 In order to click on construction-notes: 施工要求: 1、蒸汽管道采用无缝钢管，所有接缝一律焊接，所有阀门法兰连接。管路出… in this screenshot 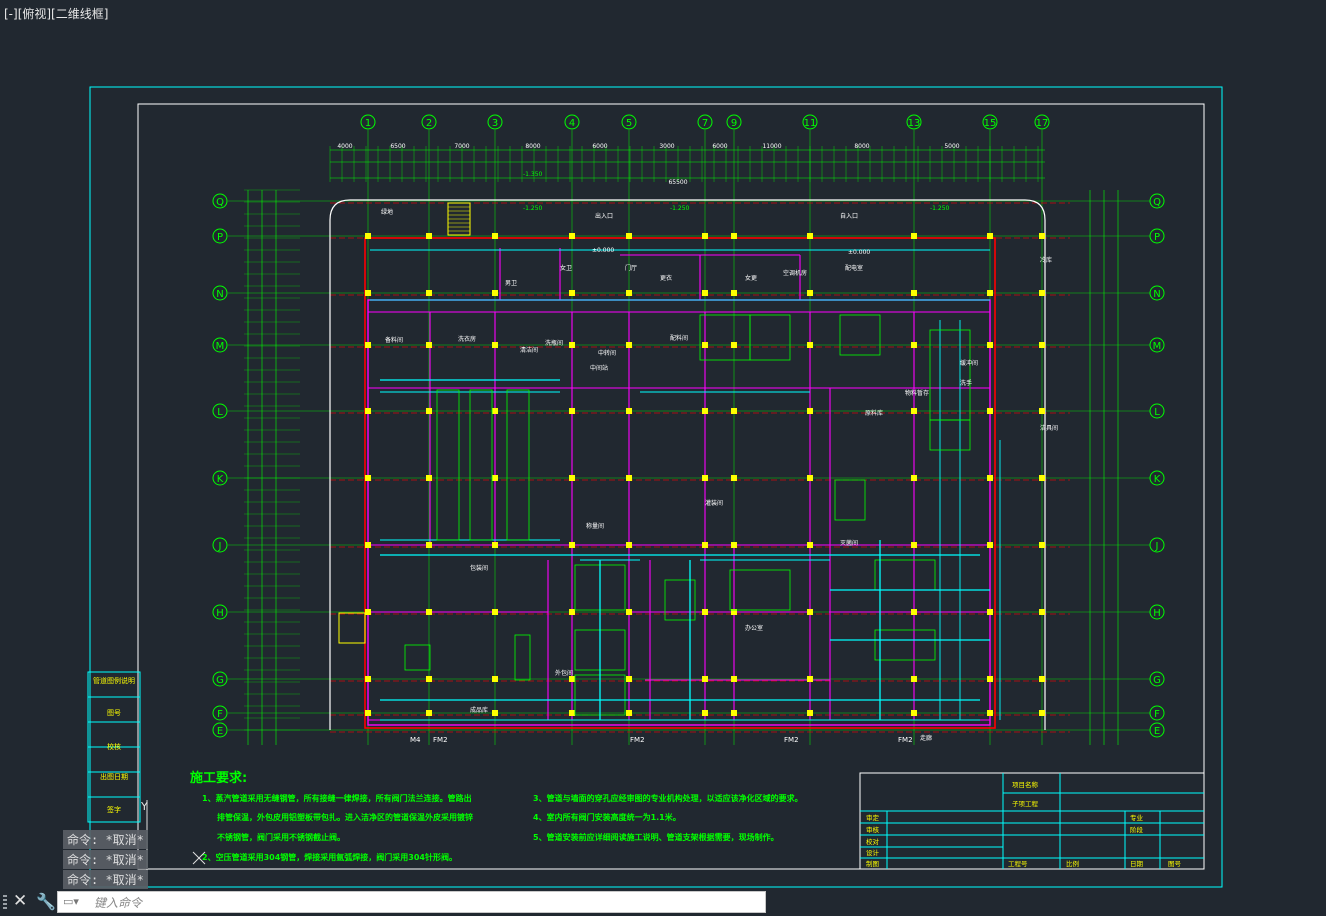, I will do `click(496, 816)`.